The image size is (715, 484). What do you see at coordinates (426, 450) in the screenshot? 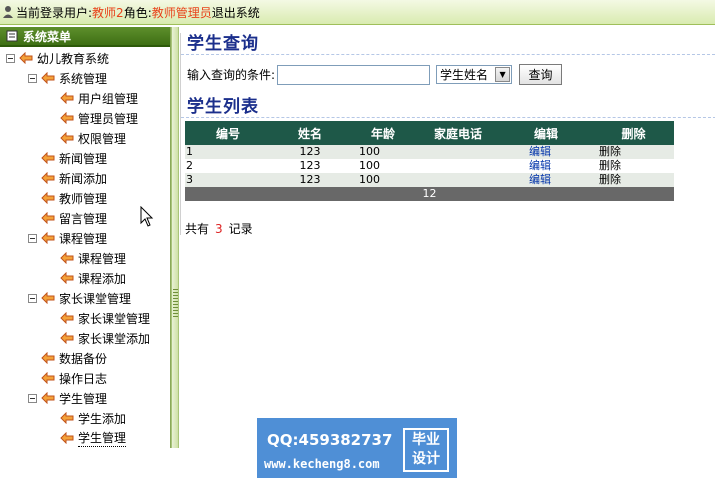
I see `watermark-badge: 毕业 设计` at bounding box center [426, 450].